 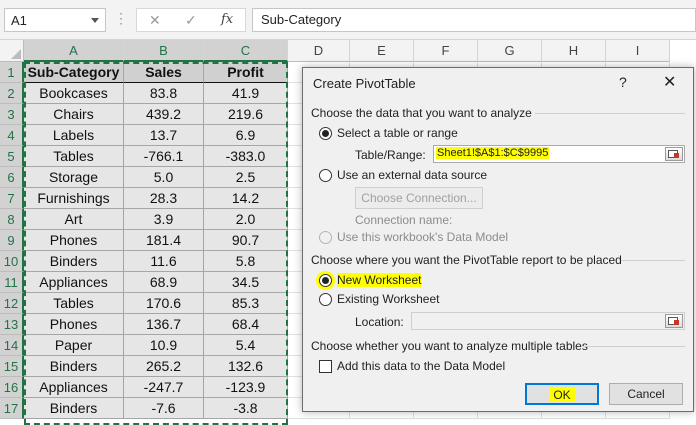 I want to click on row-header: 9, so click(x=12, y=240).